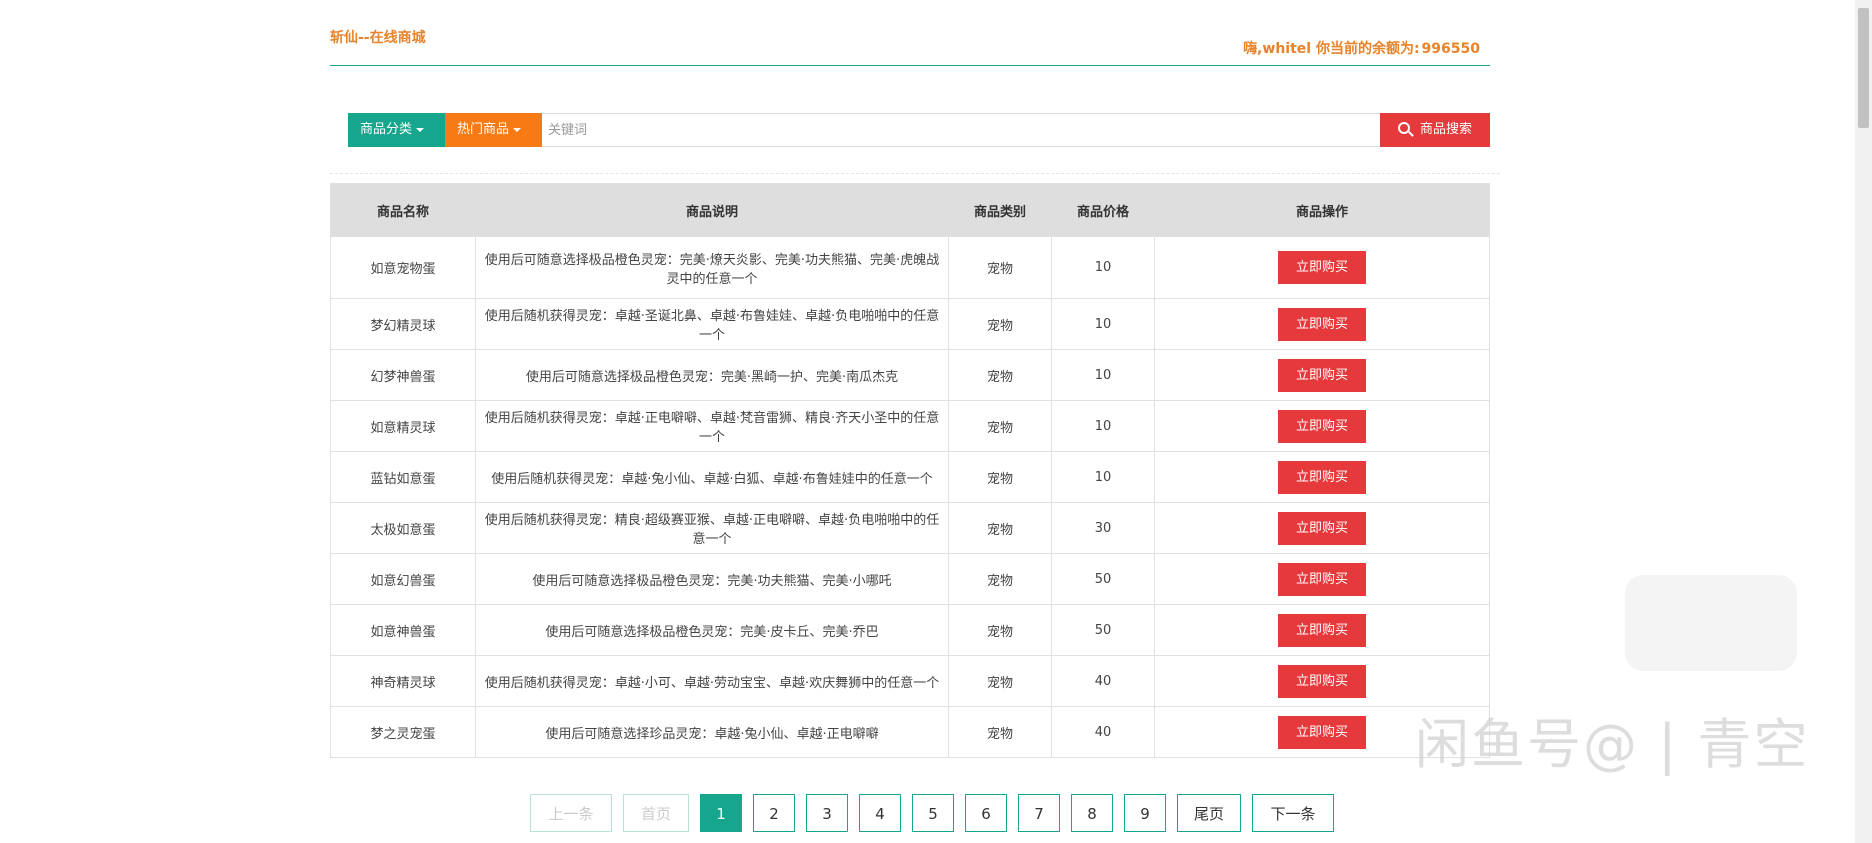 The height and width of the screenshot is (843, 1872). Describe the element at coordinates (403, 477) in the screenshot. I see `goods-name: 蓝钻如意蛋` at that location.